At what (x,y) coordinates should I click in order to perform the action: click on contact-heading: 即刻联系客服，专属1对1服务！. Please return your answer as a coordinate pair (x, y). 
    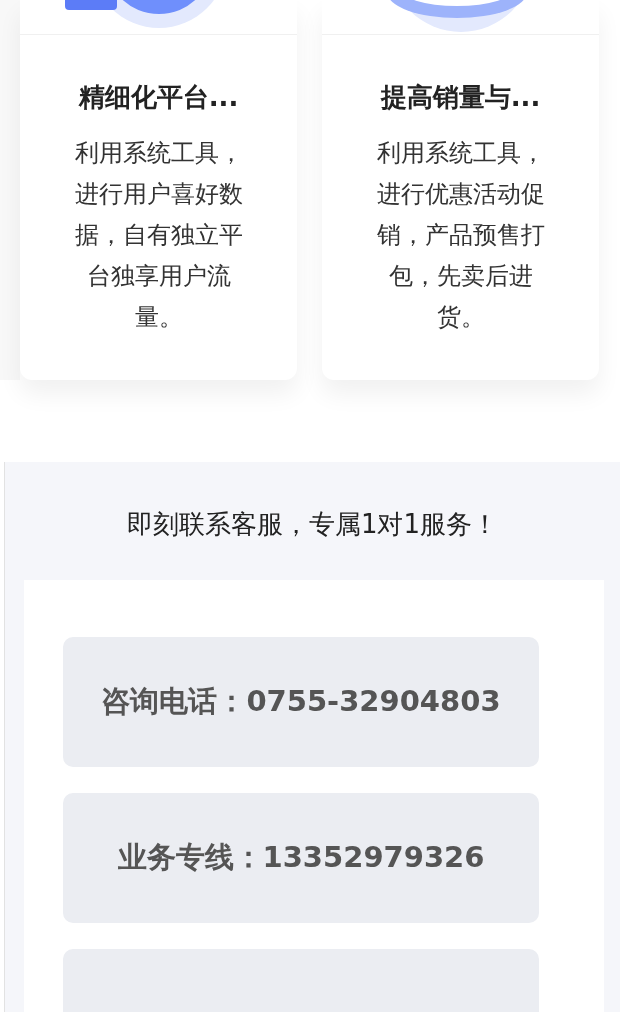
    Looking at the image, I should click on (312, 524).